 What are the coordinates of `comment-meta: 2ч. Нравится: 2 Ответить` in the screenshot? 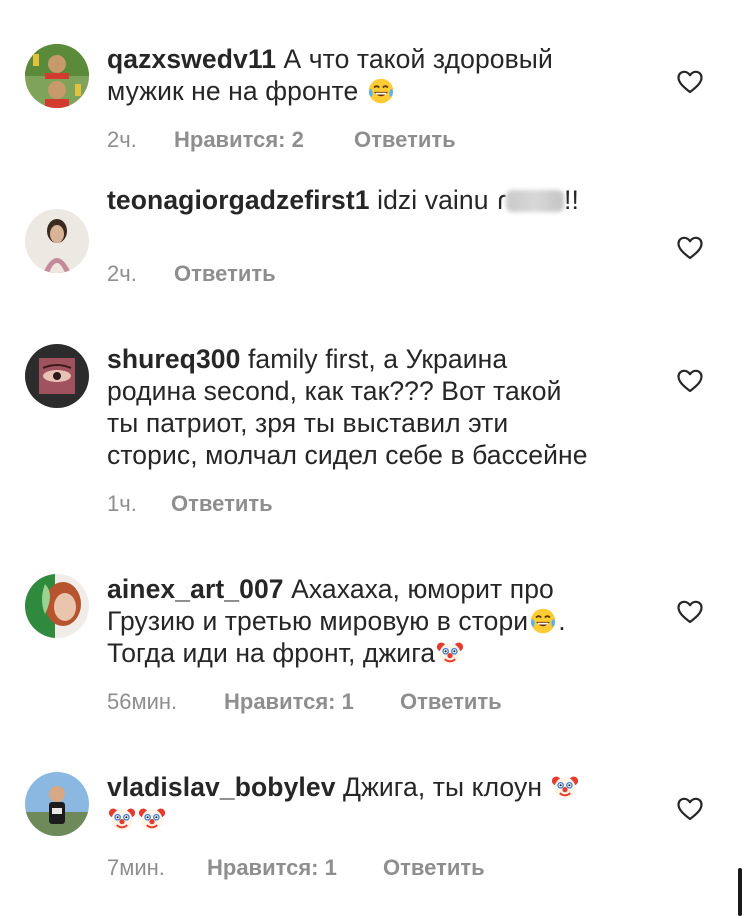 It's located at (281, 140).